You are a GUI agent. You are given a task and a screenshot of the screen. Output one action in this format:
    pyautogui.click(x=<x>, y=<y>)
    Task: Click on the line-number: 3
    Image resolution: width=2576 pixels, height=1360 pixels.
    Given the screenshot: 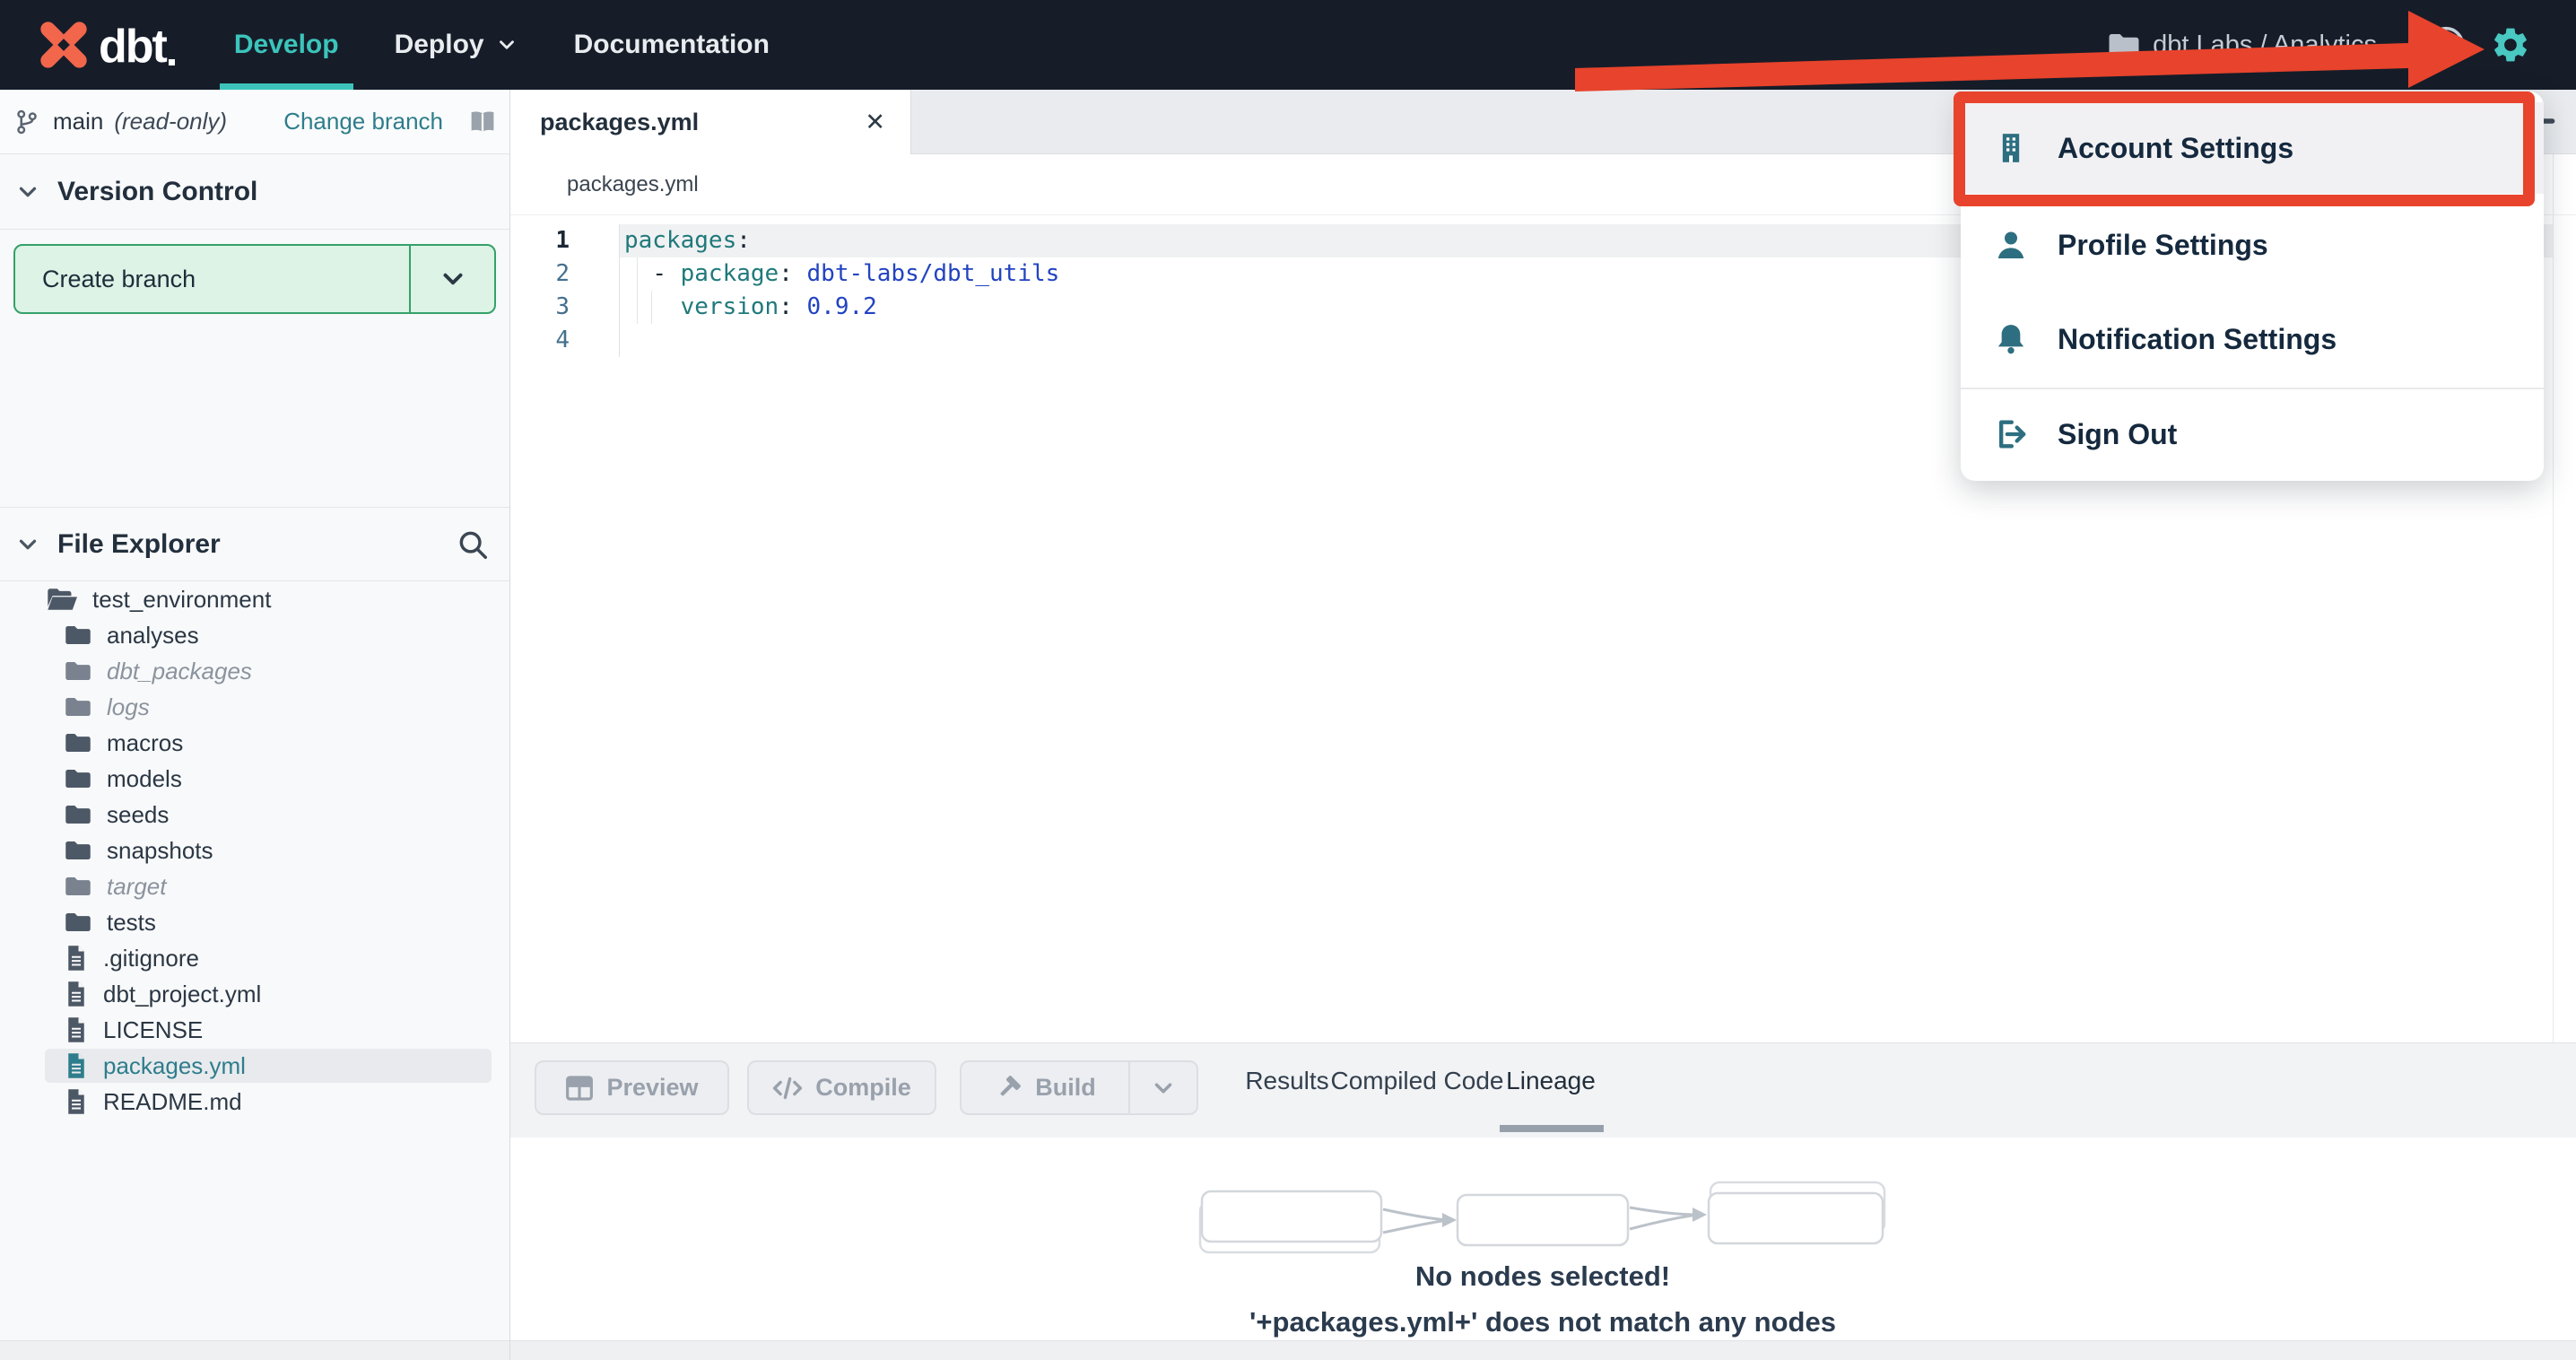 What is the action you would take?
    pyautogui.click(x=562, y=306)
    